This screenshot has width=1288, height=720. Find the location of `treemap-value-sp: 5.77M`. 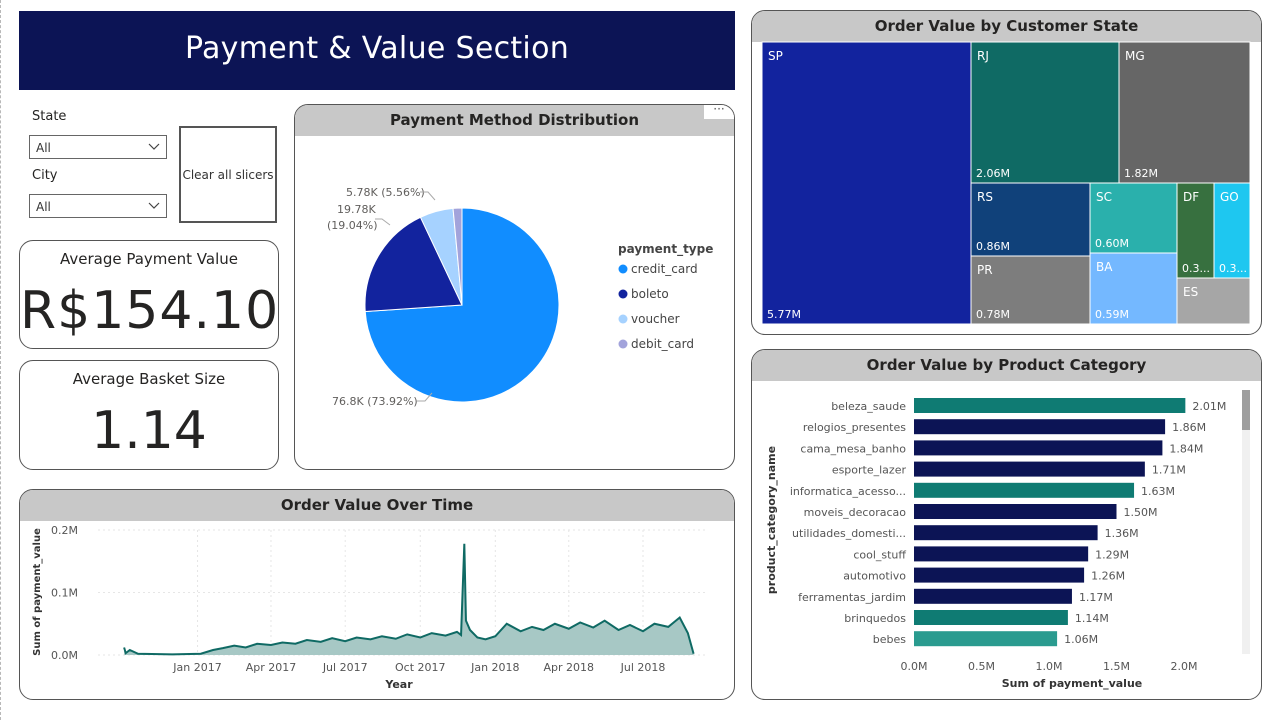

treemap-value-sp: 5.77M is located at coordinates (784, 314).